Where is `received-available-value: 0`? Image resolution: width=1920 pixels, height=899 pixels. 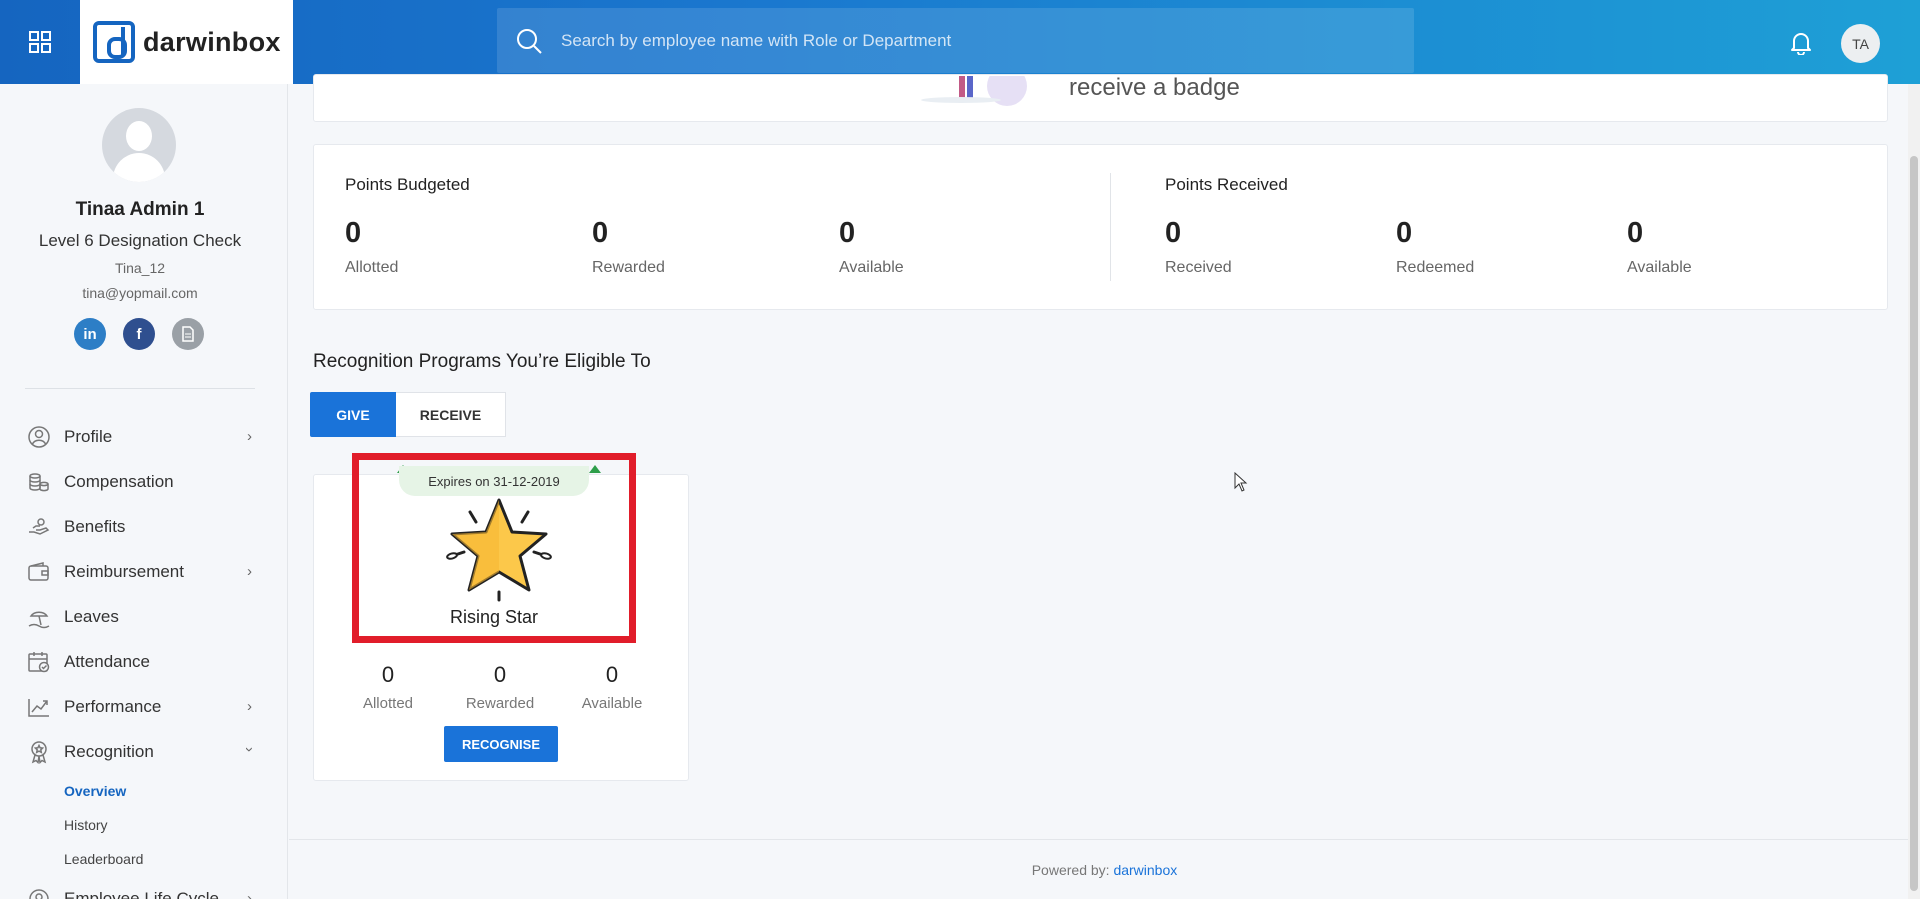 received-available-value: 0 is located at coordinates (1635, 233).